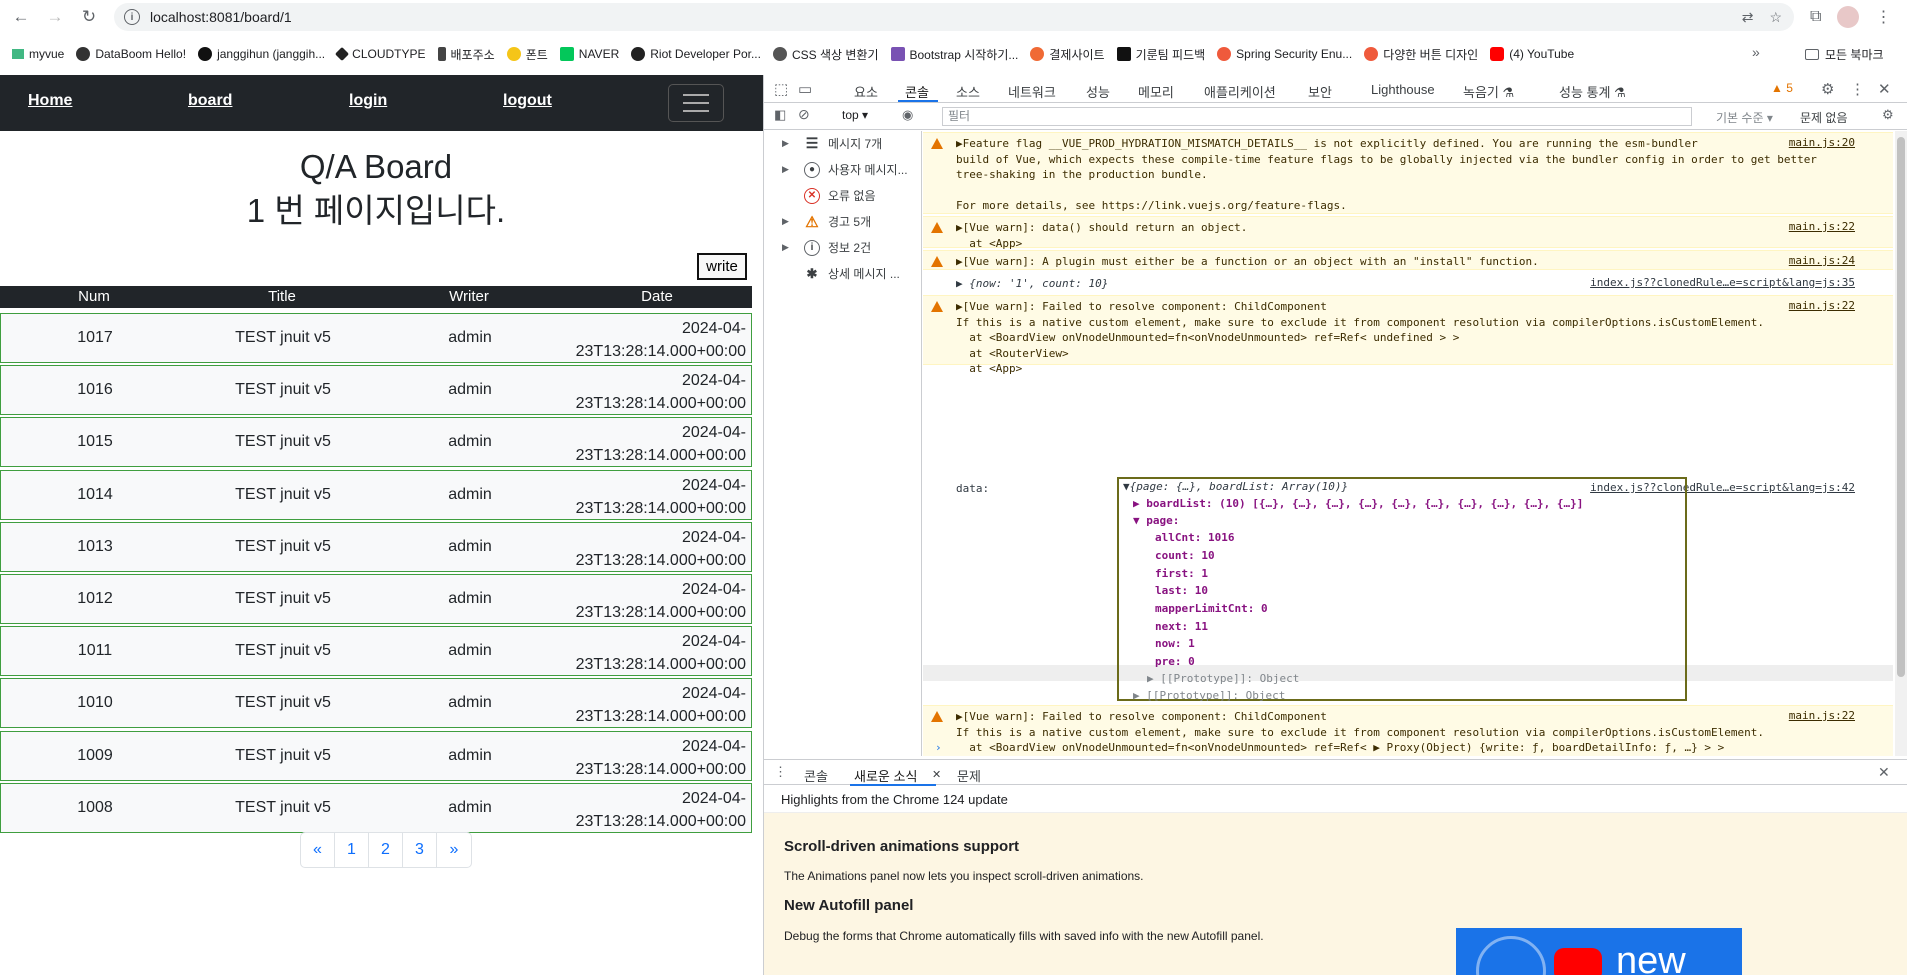  What do you see at coordinates (805, 89) in the screenshot?
I see `device-toolbar-icon: ▭` at bounding box center [805, 89].